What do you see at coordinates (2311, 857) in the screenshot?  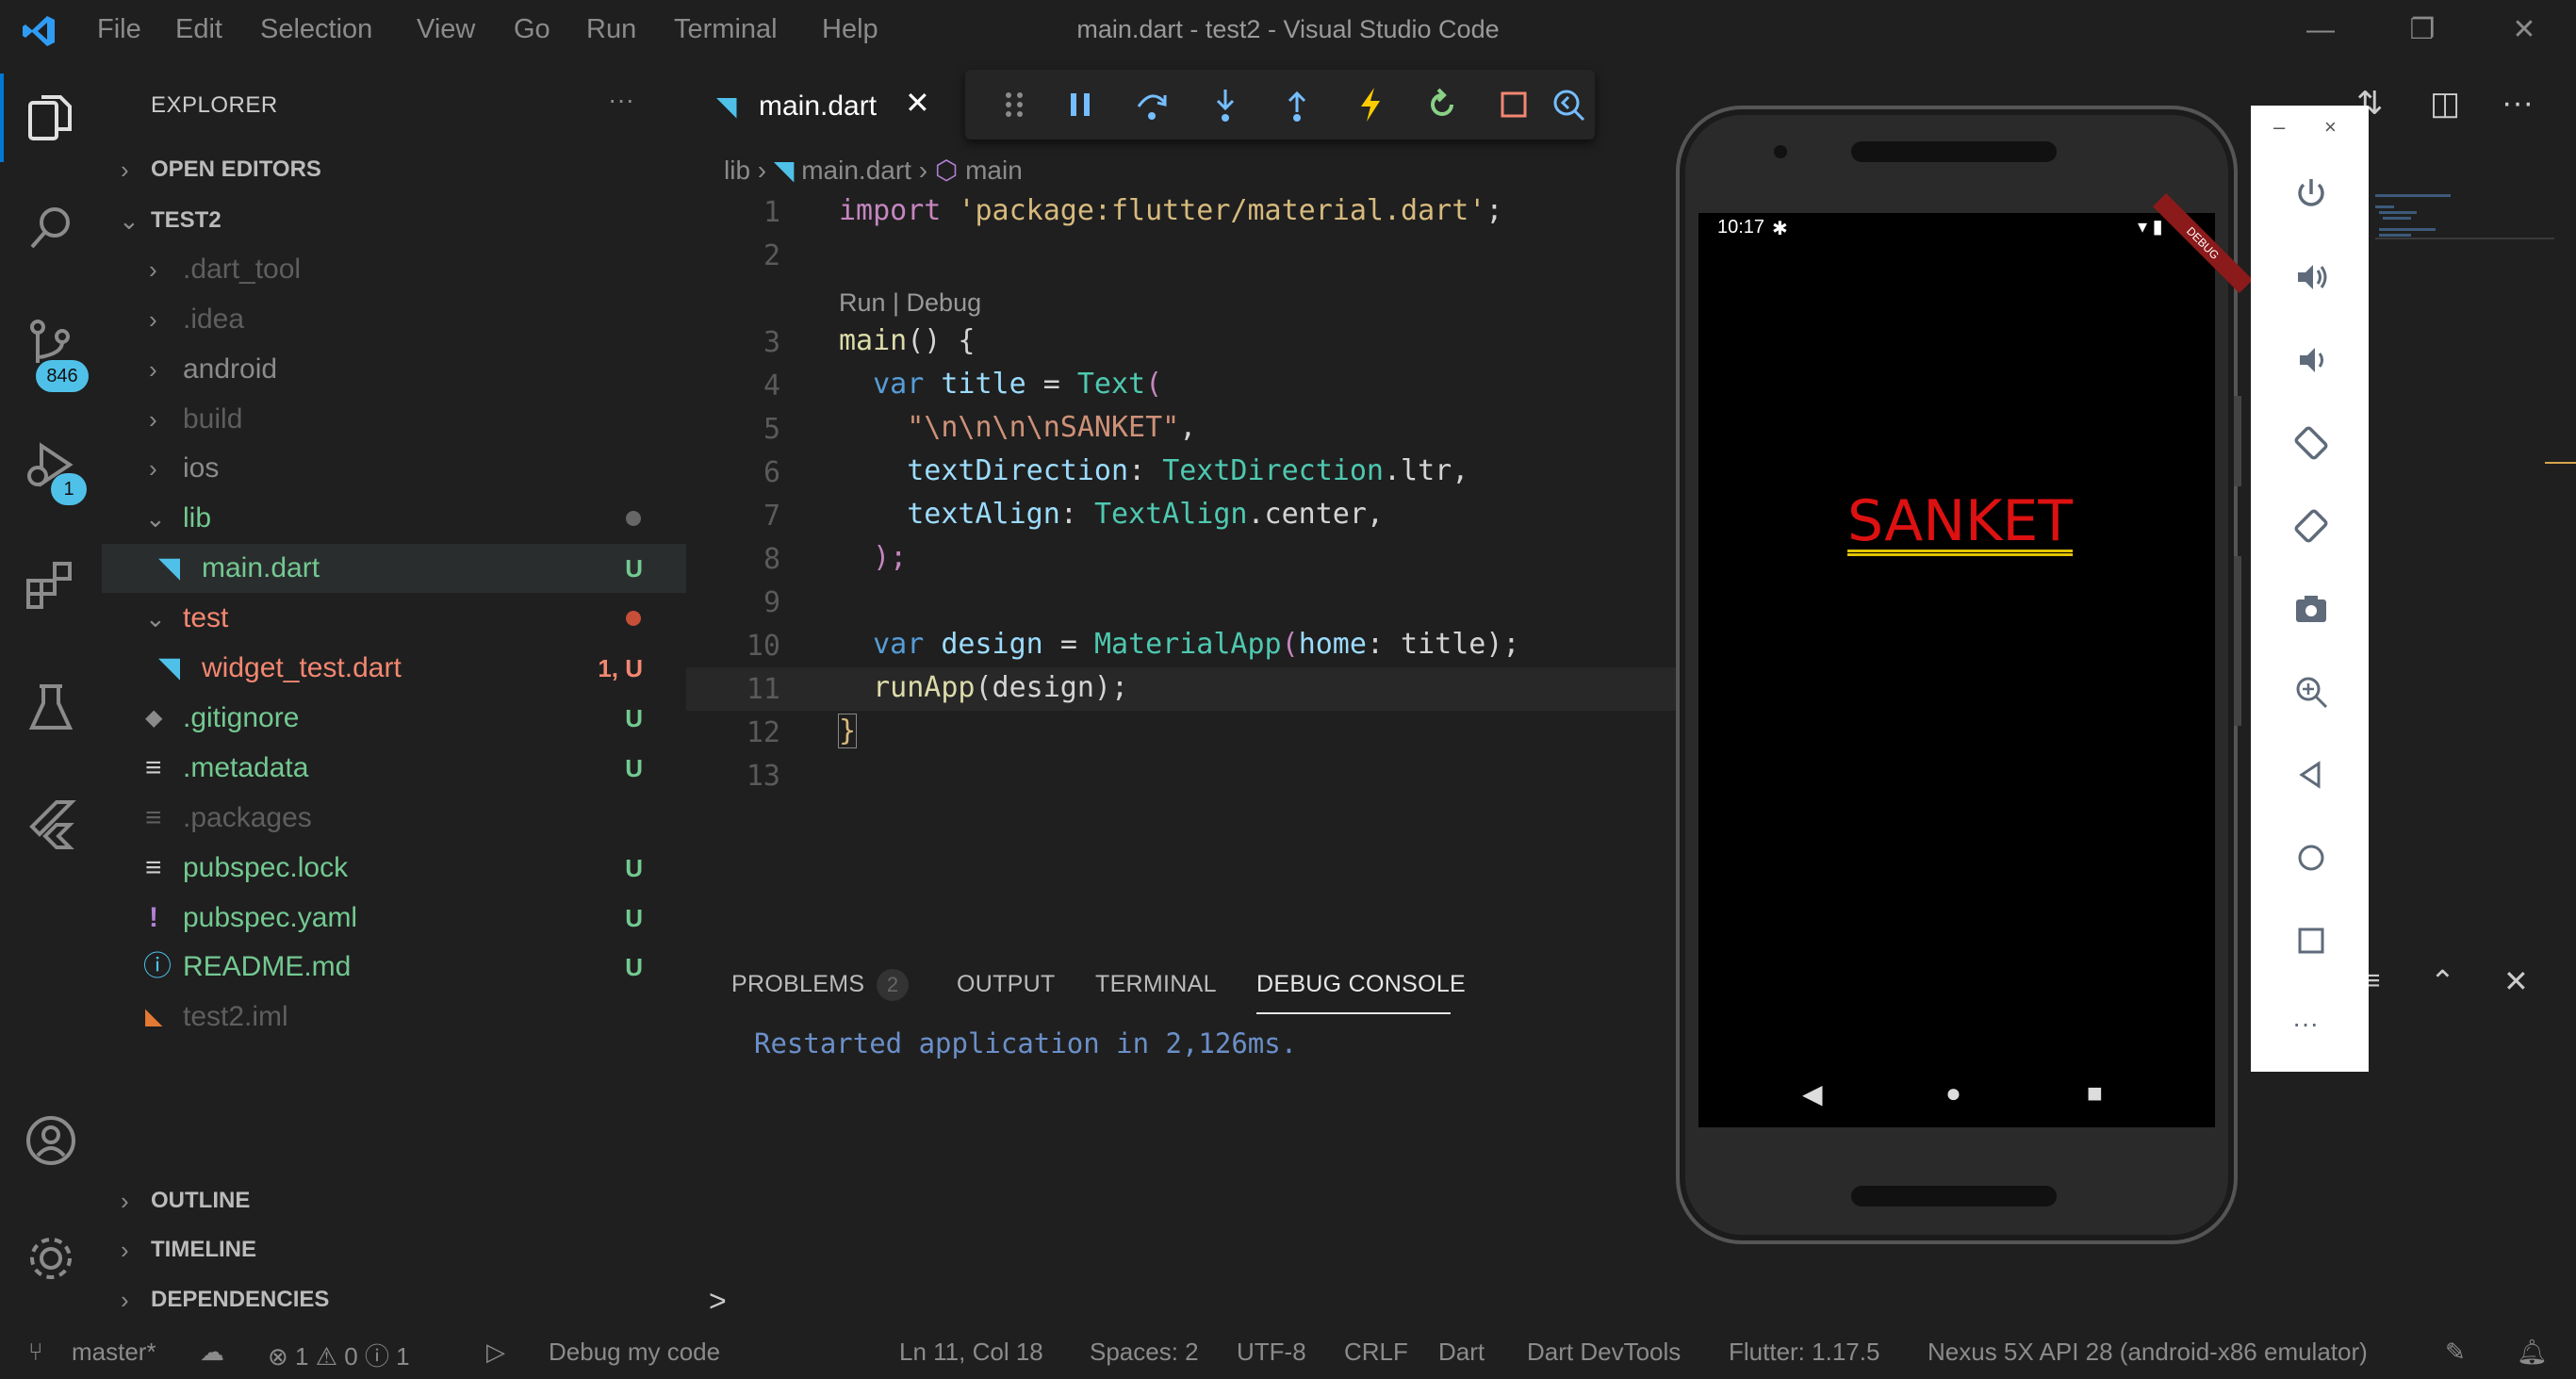 I see `home-circle-icon` at bounding box center [2311, 857].